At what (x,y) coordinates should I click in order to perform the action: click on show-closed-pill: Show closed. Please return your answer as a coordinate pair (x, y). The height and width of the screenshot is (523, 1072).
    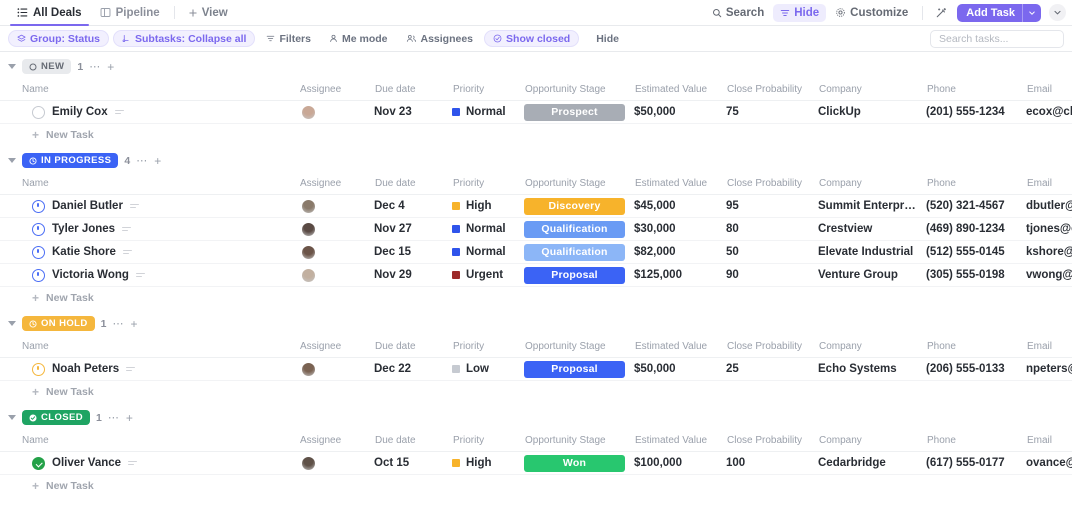
    Looking at the image, I should click on (532, 38).